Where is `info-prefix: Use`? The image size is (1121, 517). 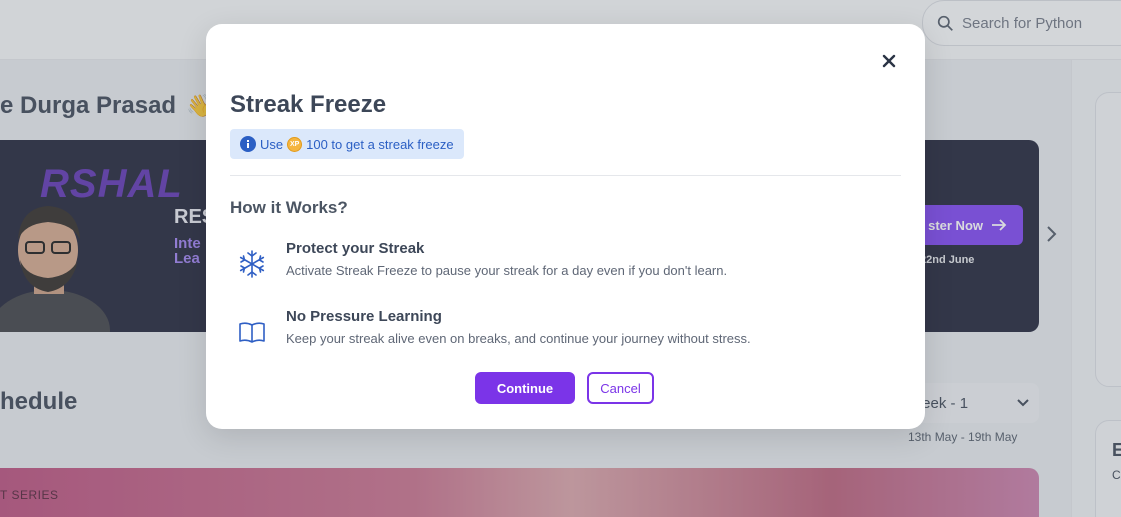
info-prefix: Use is located at coordinates (272, 144).